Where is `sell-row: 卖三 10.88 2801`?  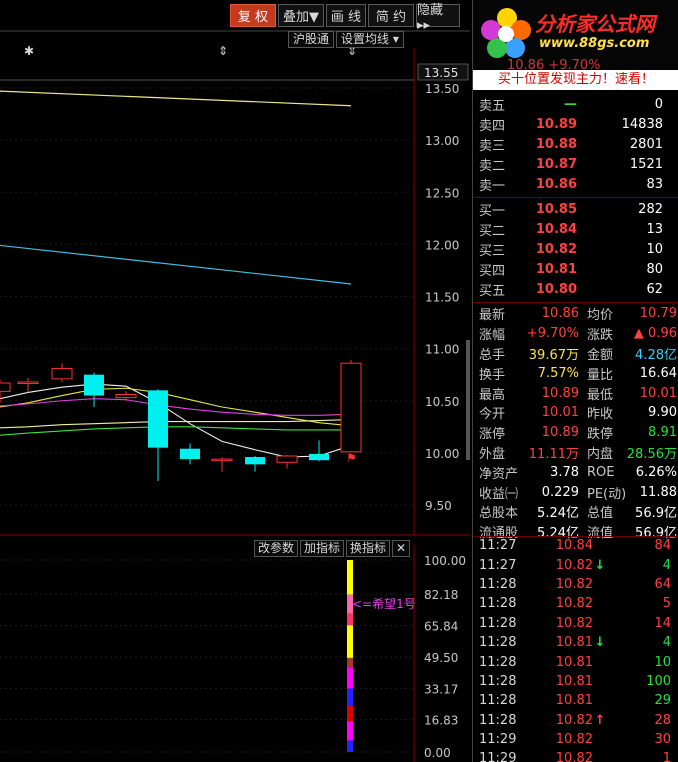
sell-row: 卖三 10.88 2801 is located at coordinates (575, 145).